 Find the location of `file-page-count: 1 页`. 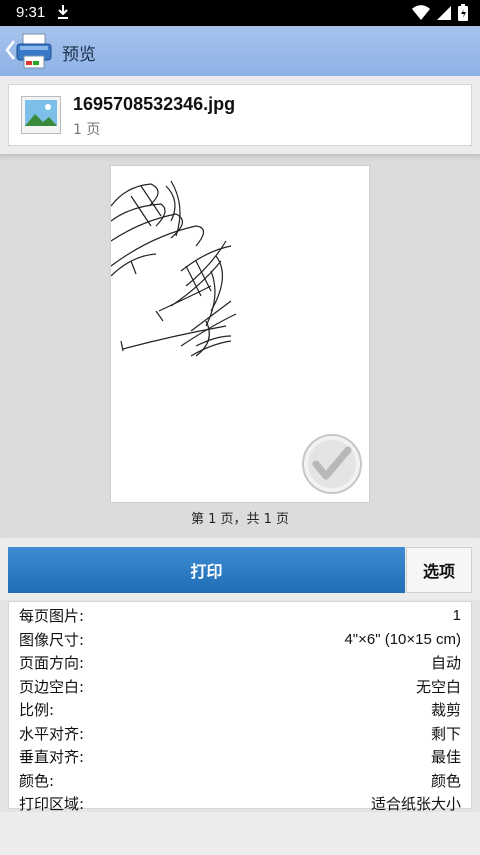

file-page-count: 1 页 is located at coordinates (87, 130).